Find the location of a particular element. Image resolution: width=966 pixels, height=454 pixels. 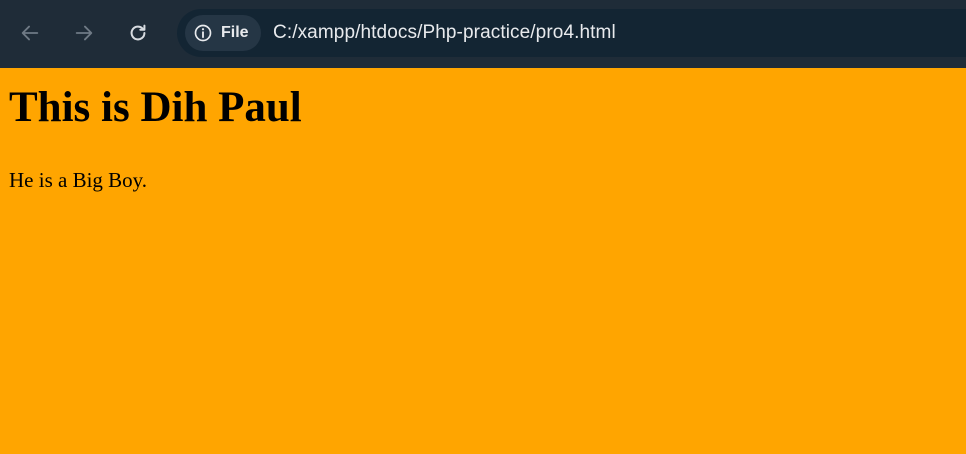

site-info-label: File is located at coordinates (235, 32).